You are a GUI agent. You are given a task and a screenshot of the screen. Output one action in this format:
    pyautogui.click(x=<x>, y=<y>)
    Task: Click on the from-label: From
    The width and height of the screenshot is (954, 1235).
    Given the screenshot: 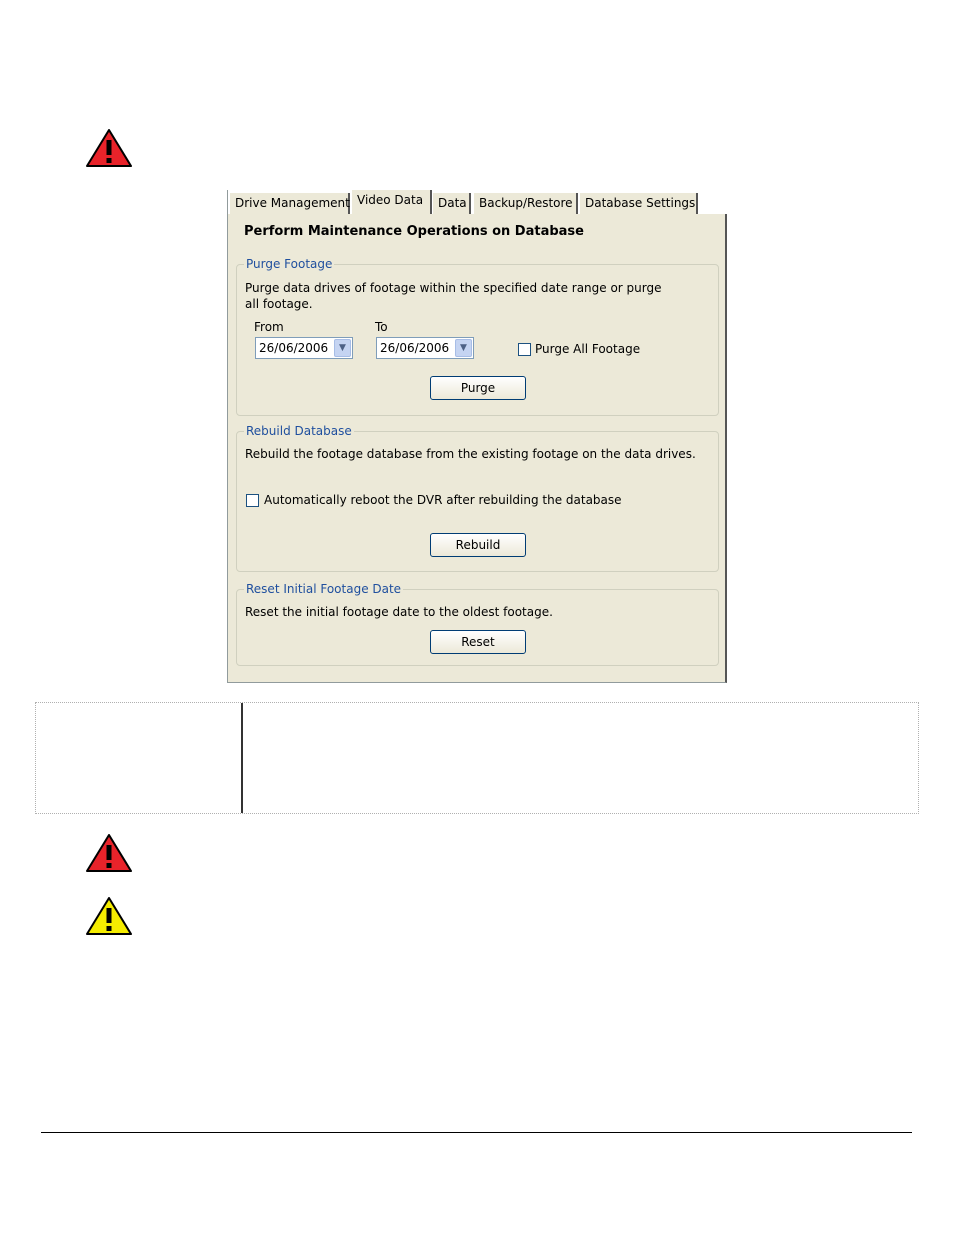 What is the action you would take?
    pyautogui.click(x=269, y=327)
    